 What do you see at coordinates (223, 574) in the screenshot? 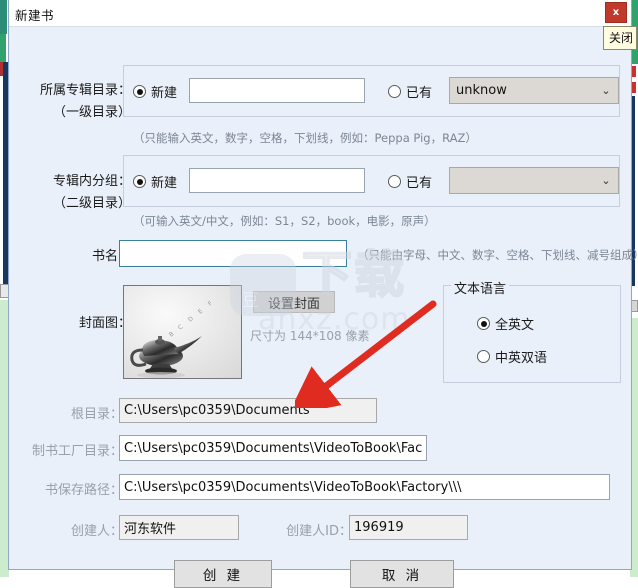
I see `create-button: 创 建` at bounding box center [223, 574].